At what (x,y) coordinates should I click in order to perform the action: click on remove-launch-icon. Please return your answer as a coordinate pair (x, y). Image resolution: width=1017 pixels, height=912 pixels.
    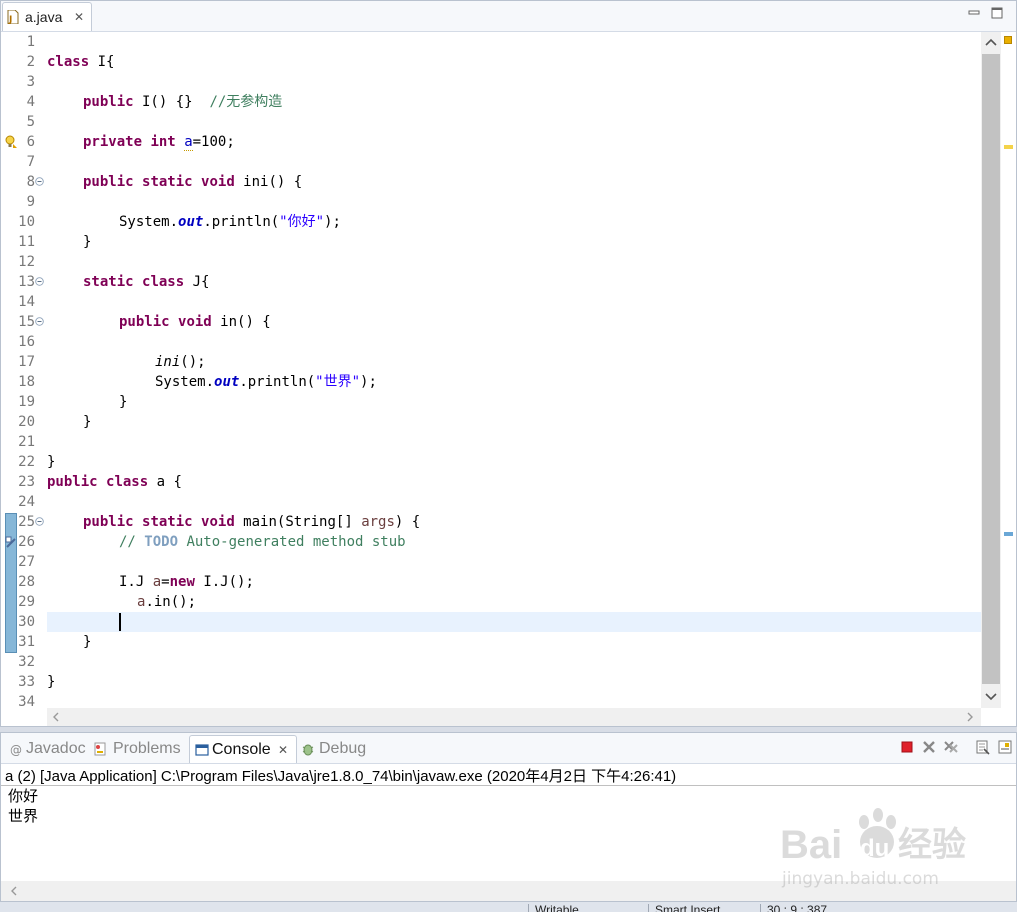
    Looking at the image, I should click on (929, 747).